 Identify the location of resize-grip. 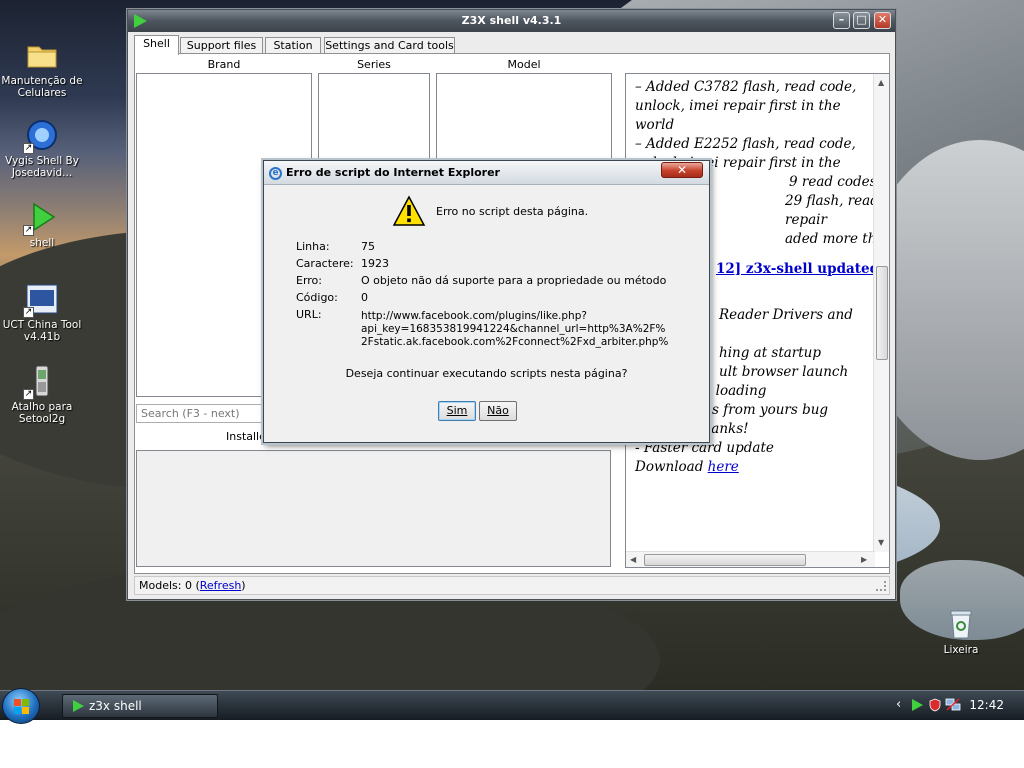
(881, 586).